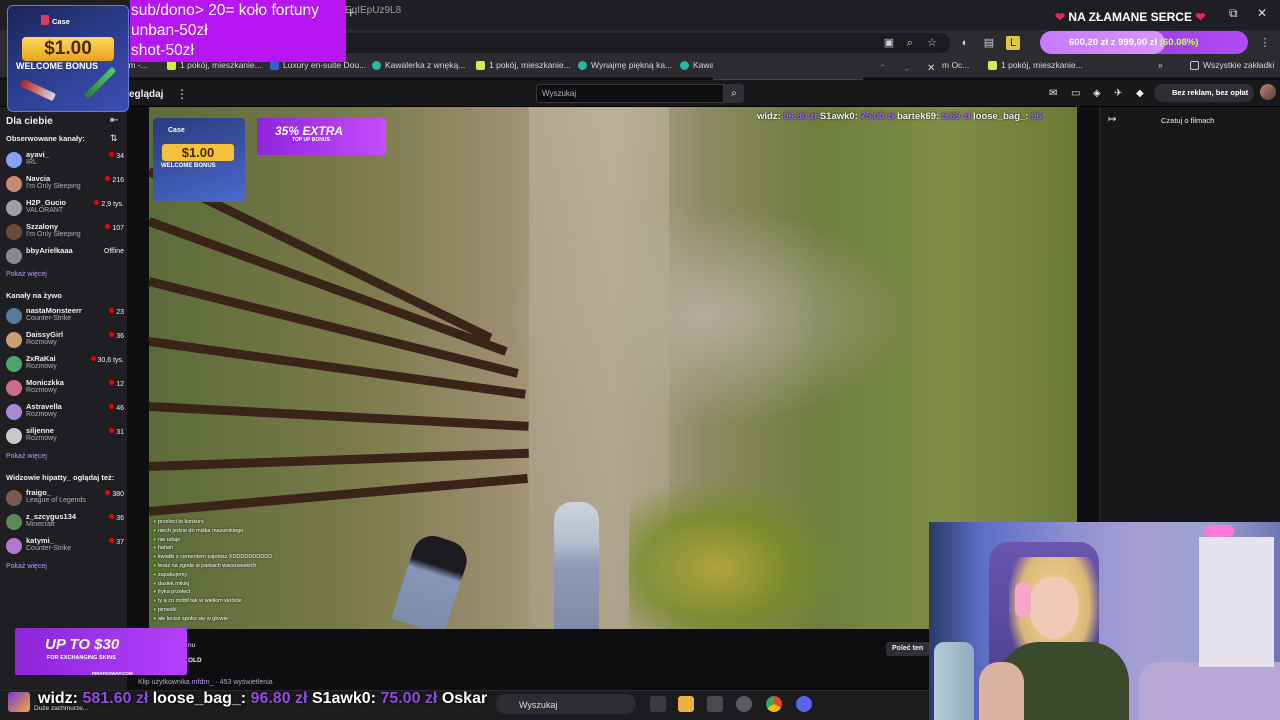 The image size is (1280, 720). I want to click on channel-viewers-text: 37, so click(120, 542).